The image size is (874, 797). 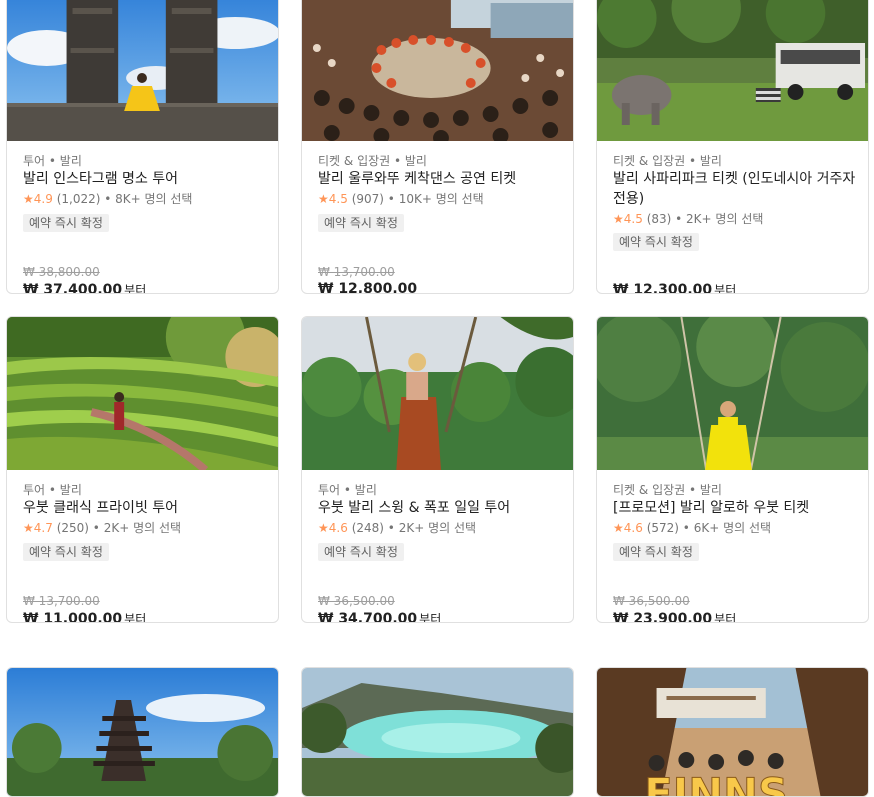 I want to click on price: ₩ 11,000.00 부터, so click(x=84, y=616).